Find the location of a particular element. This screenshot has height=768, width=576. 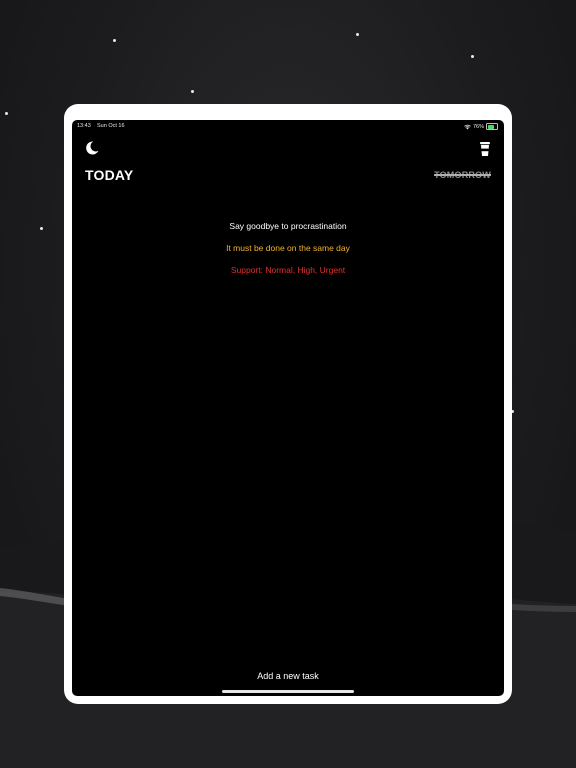

home-indicator is located at coordinates (288, 691).